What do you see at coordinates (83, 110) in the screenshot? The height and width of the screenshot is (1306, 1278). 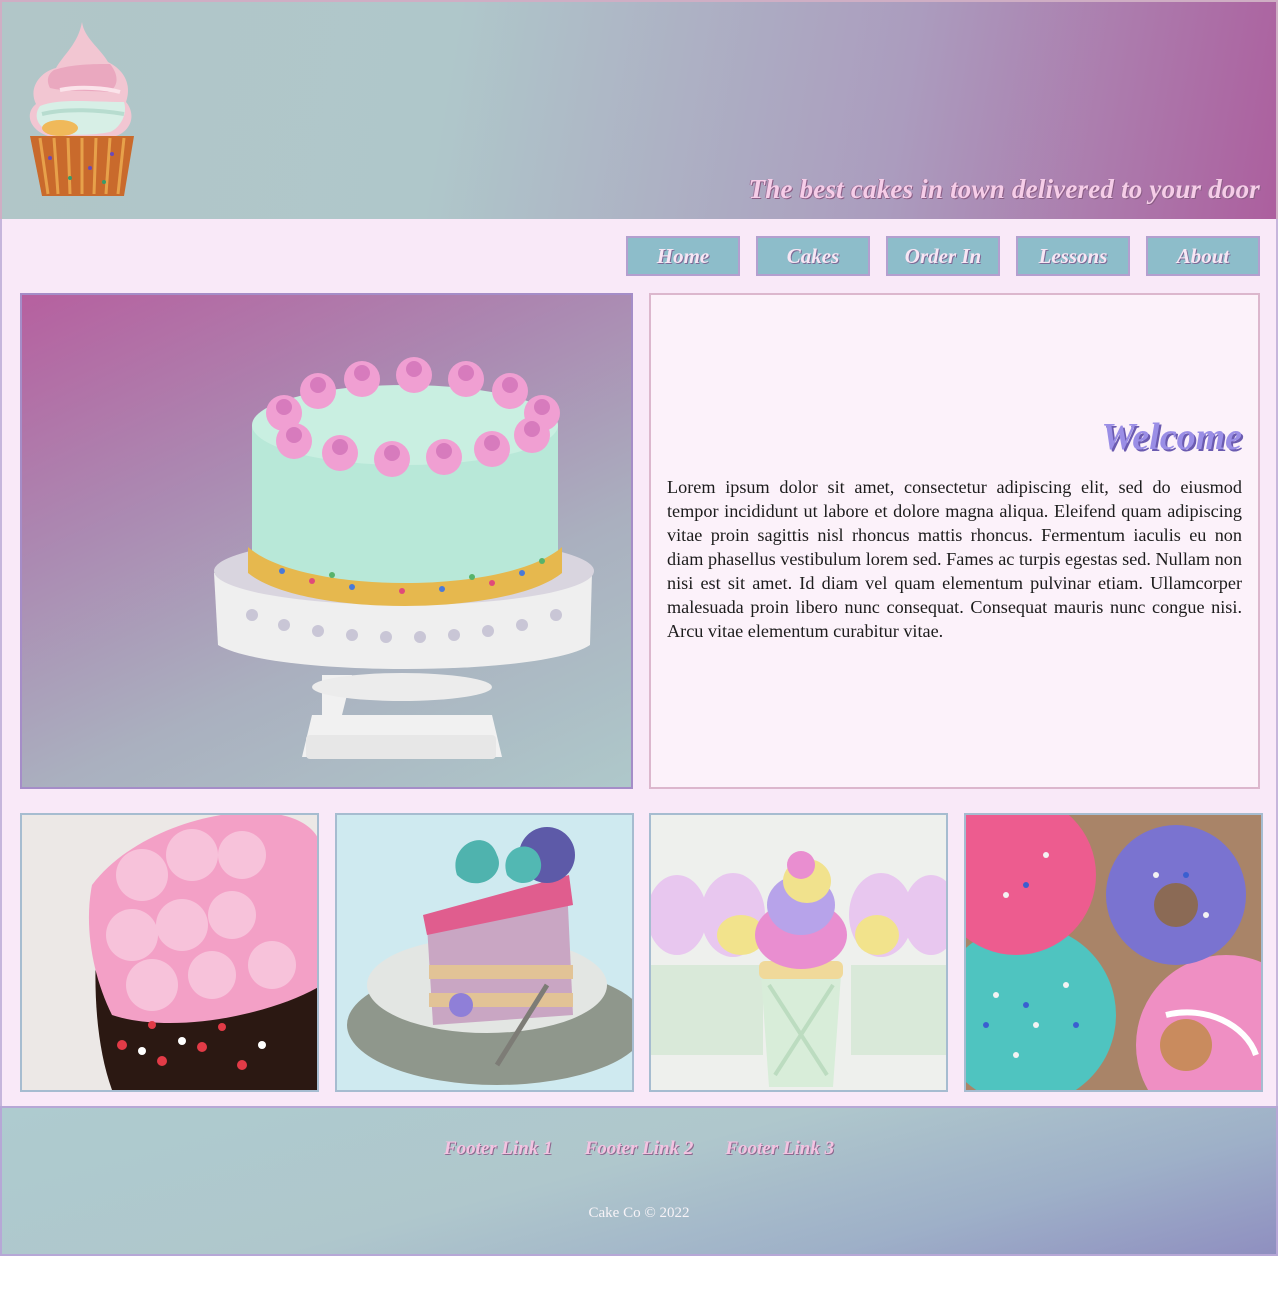 I see `cupcake-logo-icon` at bounding box center [83, 110].